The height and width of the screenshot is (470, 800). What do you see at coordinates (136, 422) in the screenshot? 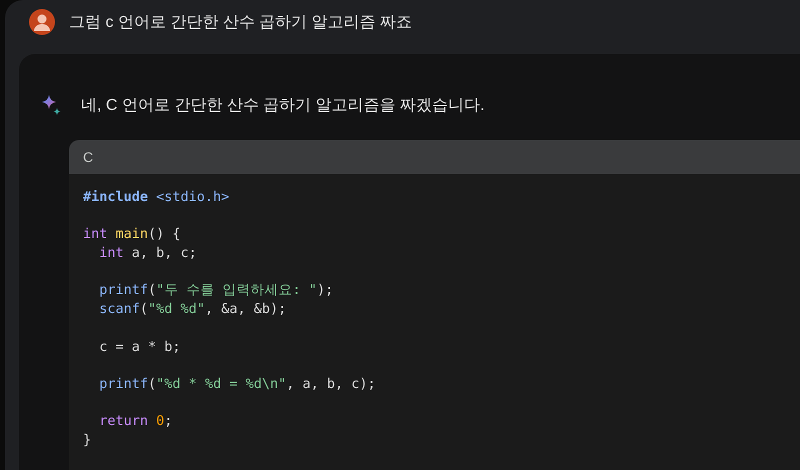
I see `code-line: return 0;` at bounding box center [136, 422].